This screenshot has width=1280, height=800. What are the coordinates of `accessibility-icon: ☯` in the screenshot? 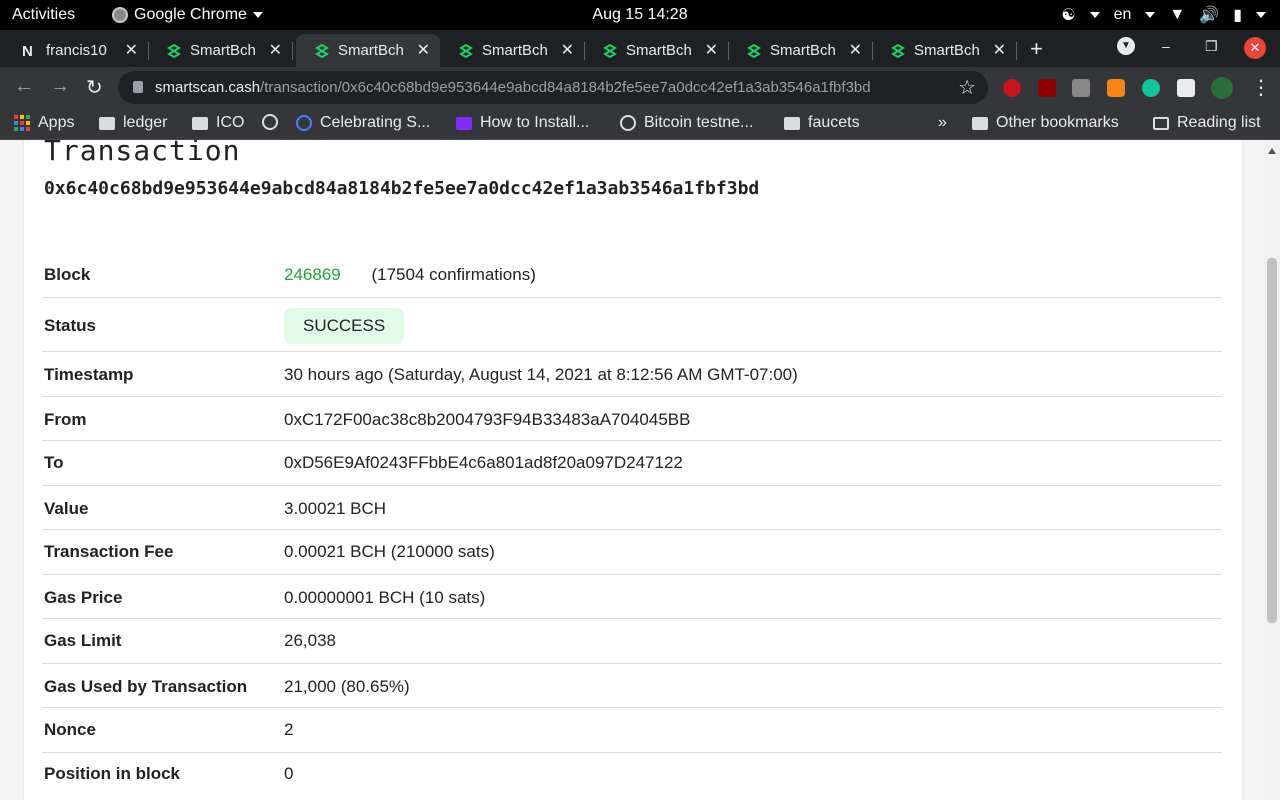 It's located at (1068, 15).